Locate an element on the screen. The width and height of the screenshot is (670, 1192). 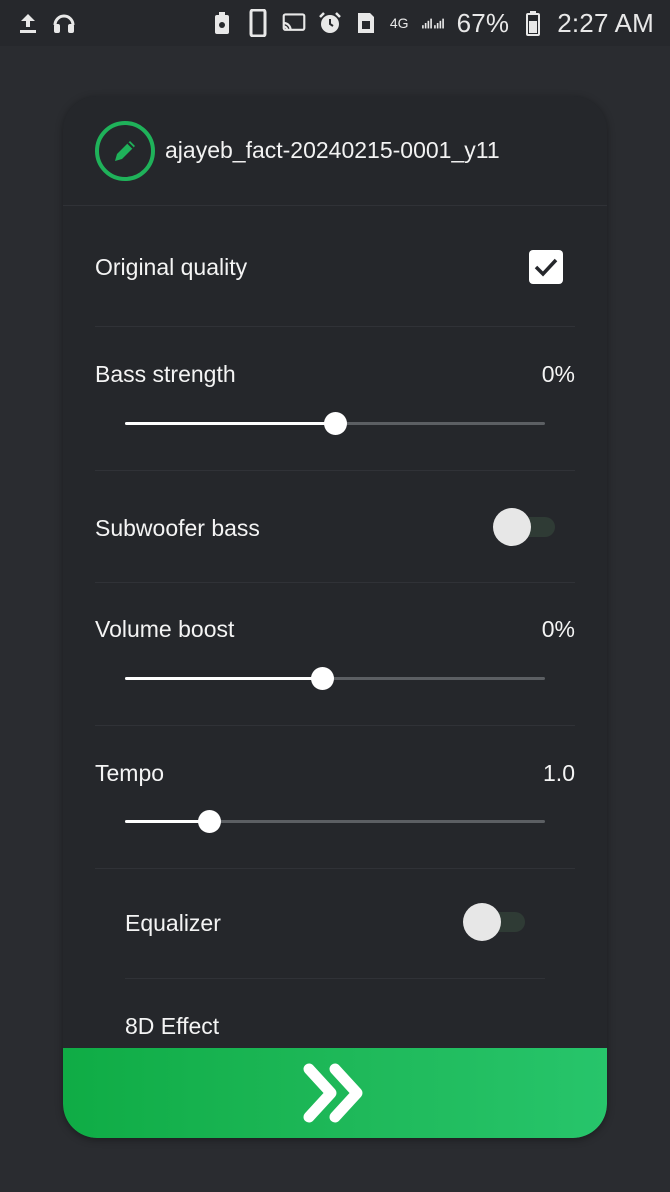
bass-strength-fill is located at coordinates (230, 423).